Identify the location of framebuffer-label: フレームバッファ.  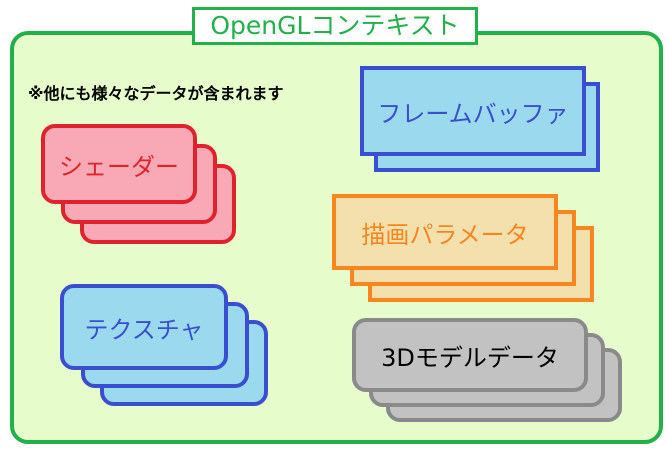
(473, 113).